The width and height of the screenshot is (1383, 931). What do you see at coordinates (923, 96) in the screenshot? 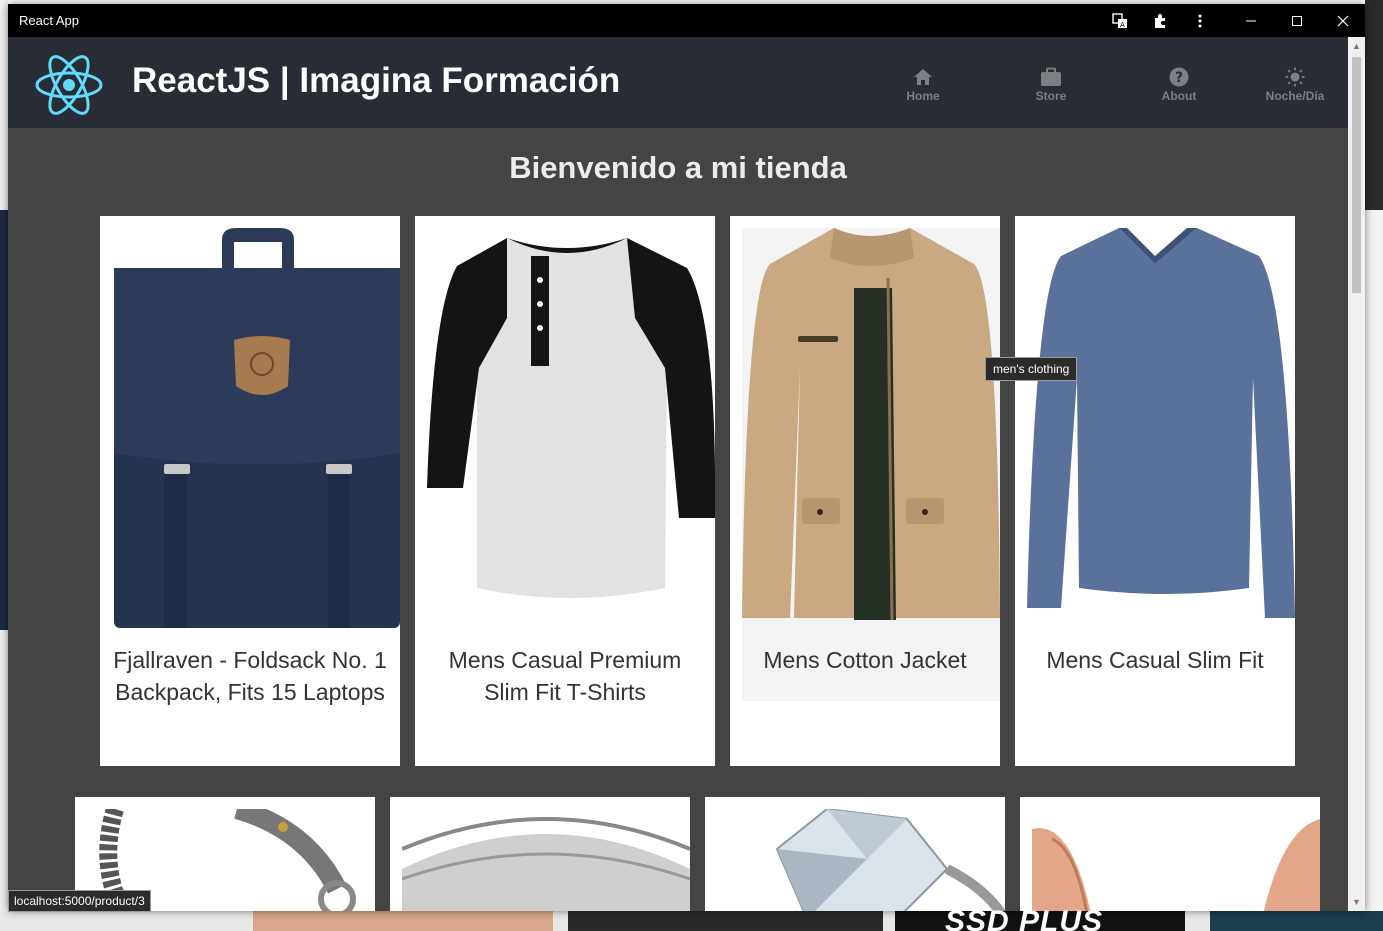
I see `nav-home-label: Home` at bounding box center [923, 96].